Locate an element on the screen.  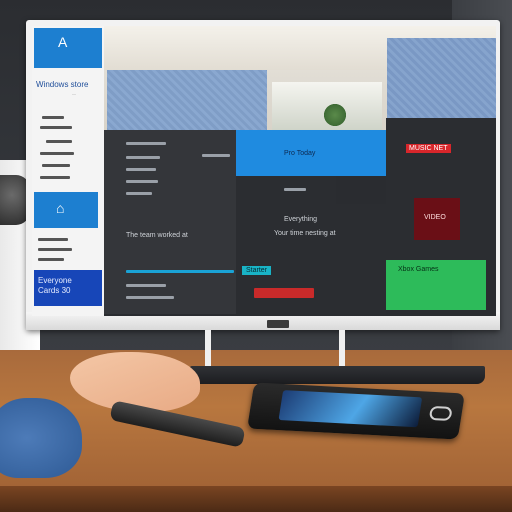
store-logo-icon: A is located at coordinates (63, 42).